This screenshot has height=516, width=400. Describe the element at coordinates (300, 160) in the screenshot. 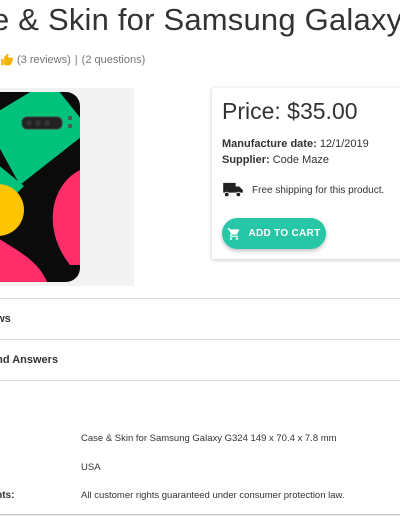

I see `supplier-value: Code Maze` at that location.